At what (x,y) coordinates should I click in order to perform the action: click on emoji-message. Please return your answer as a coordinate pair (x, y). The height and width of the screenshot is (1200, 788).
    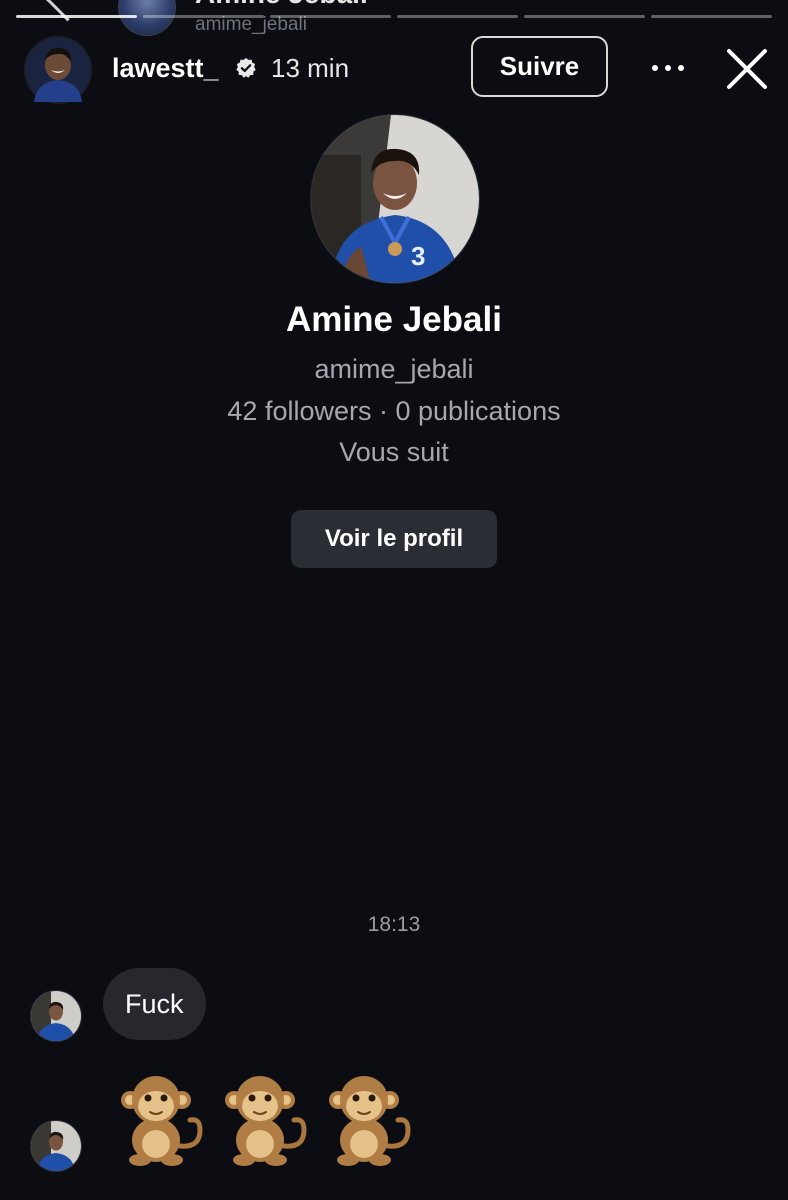
    Looking at the image, I should click on (262, 1123).